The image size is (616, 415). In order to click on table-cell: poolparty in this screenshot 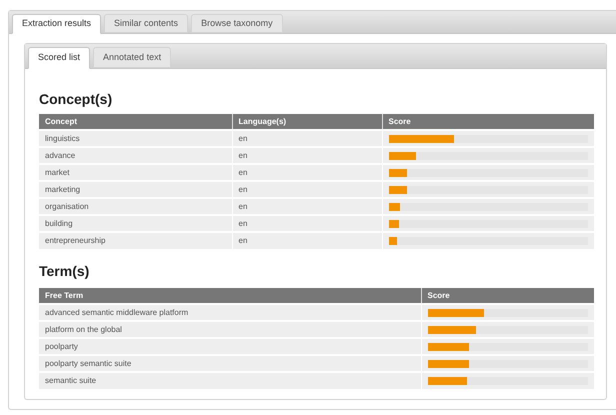, I will do `click(61, 346)`.